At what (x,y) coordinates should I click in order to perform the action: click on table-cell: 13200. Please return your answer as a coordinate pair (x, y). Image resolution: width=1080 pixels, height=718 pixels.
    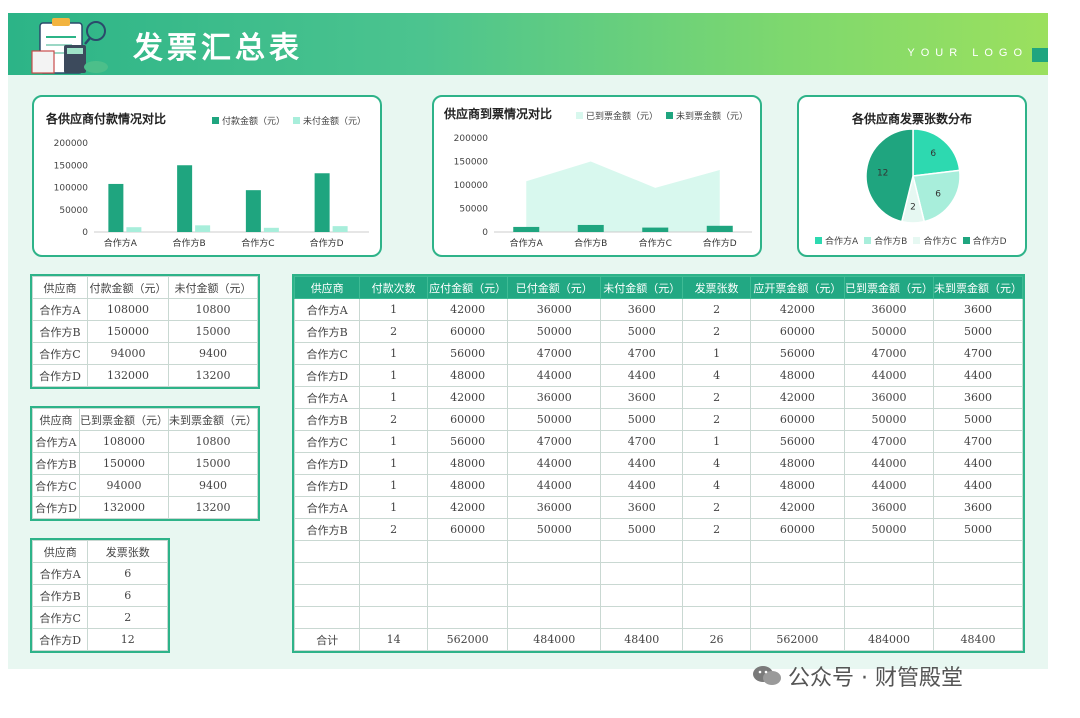
    Looking at the image, I should click on (213, 375).